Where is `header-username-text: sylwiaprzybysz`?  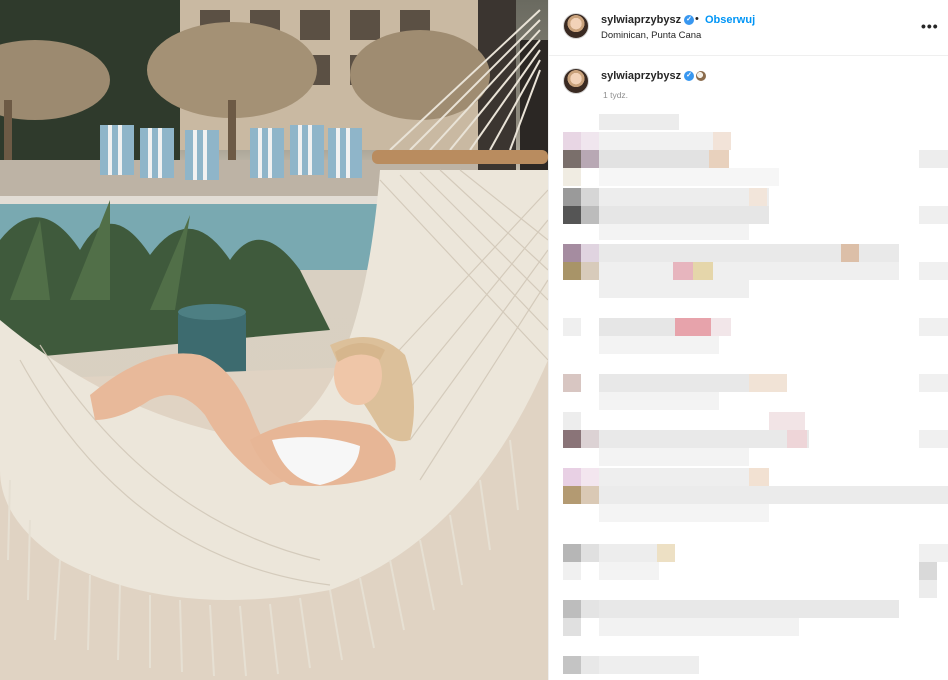
header-username-text: sylwiaprzybysz is located at coordinates (641, 20).